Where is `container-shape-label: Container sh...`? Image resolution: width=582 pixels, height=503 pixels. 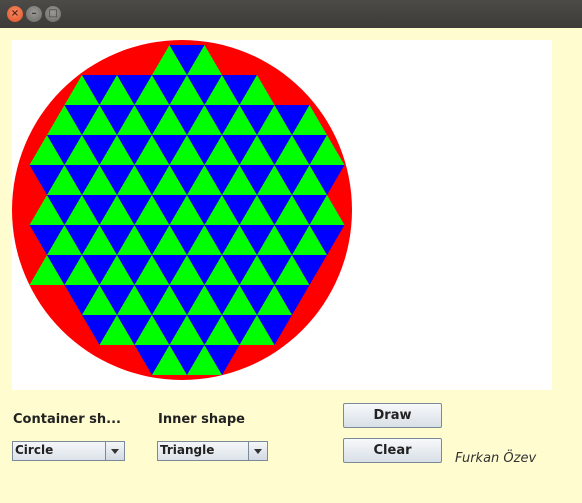 container-shape-label: Container sh... is located at coordinates (67, 419).